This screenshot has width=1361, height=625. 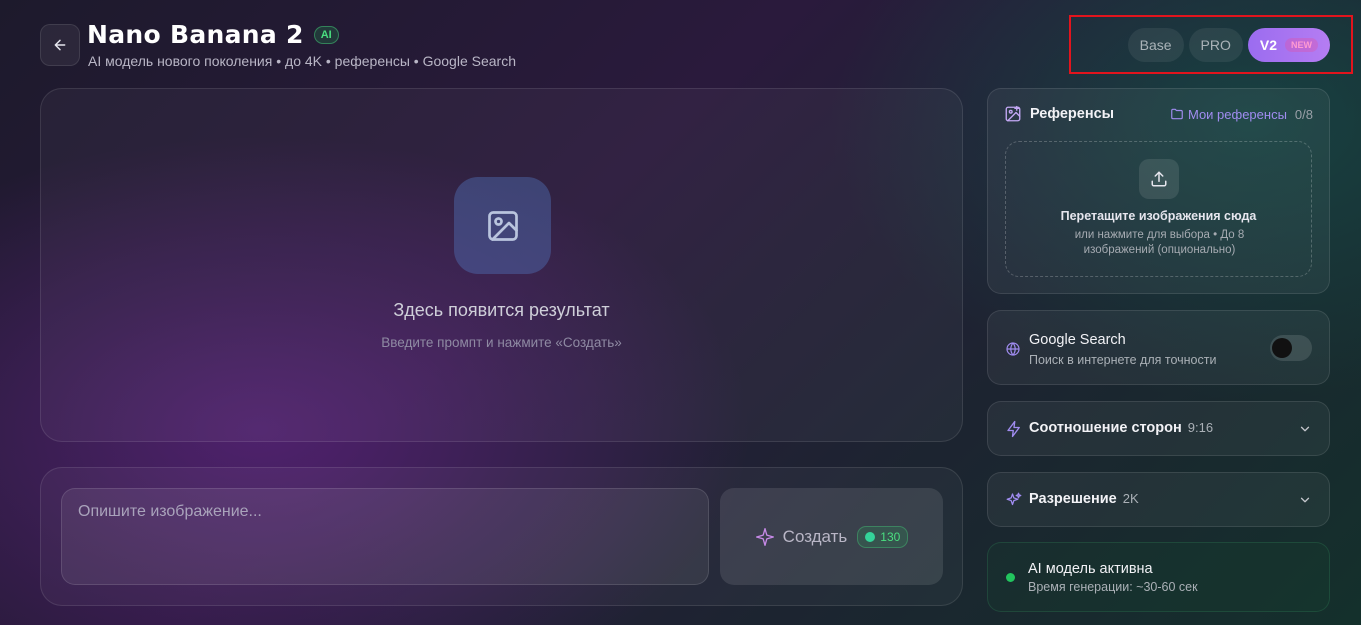 What do you see at coordinates (1211, 44) in the screenshot?
I see `highlight-box` at bounding box center [1211, 44].